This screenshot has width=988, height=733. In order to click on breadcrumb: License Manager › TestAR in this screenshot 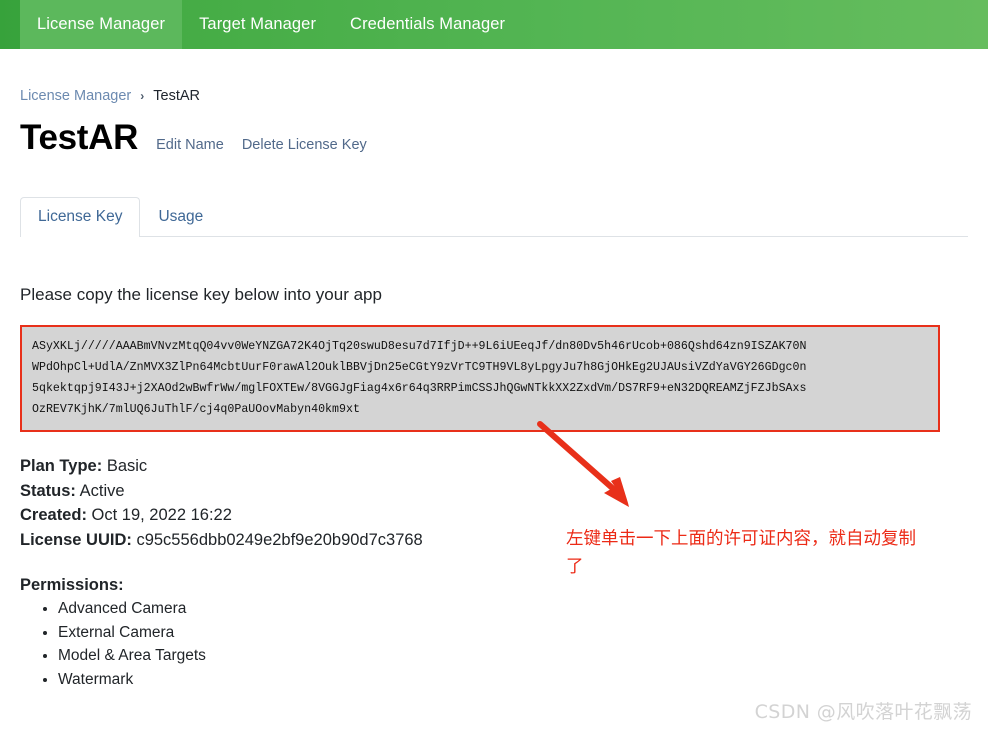, I will do `click(494, 76)`.